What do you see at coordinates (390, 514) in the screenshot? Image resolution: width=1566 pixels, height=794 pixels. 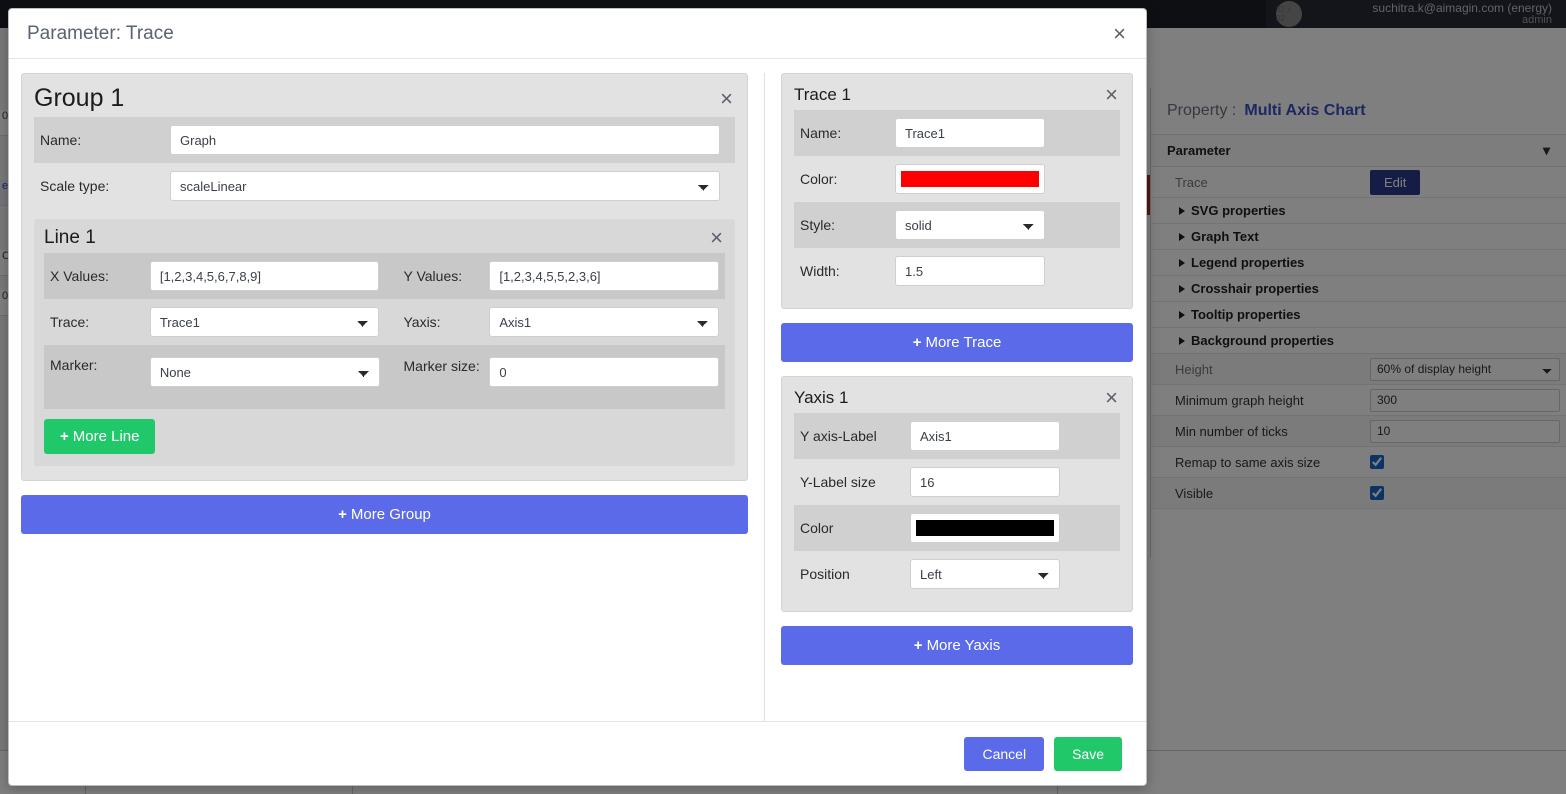 I see `more-group-label: More Group` at bounding box center [390, 514].